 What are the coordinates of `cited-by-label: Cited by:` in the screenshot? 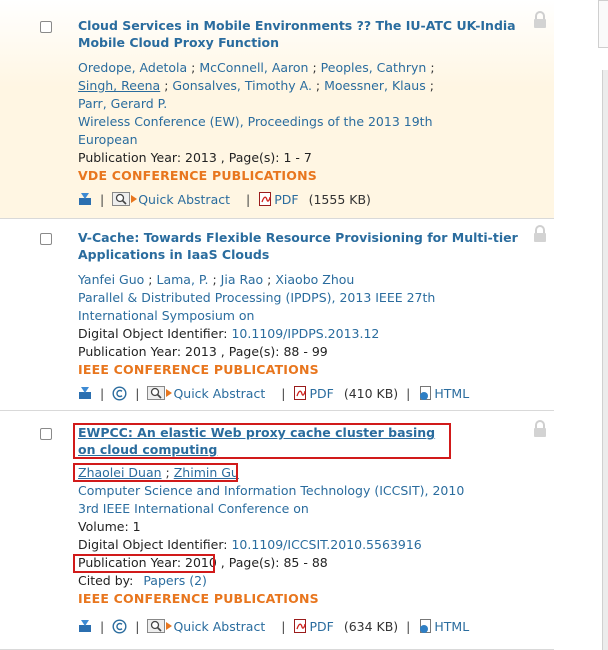 It's located at (106, 580).